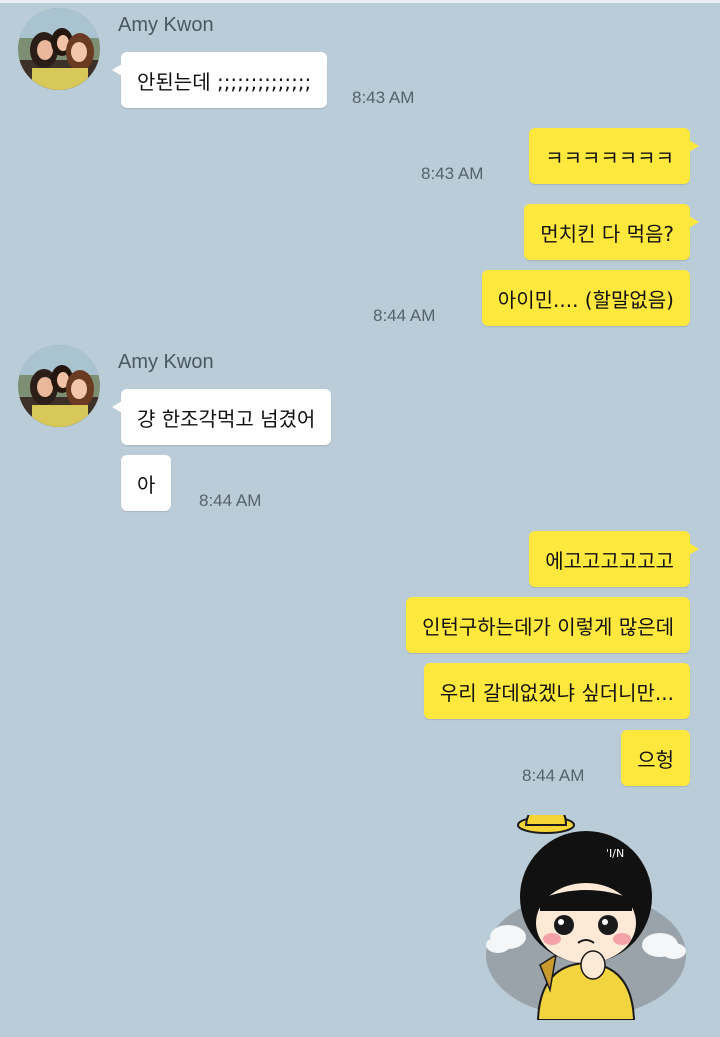 The image size is (720, 1037). Describe the element at coordinates (588, 912) in the screenshot. I see `crying-girl-sticker: 'I/N` at that location.